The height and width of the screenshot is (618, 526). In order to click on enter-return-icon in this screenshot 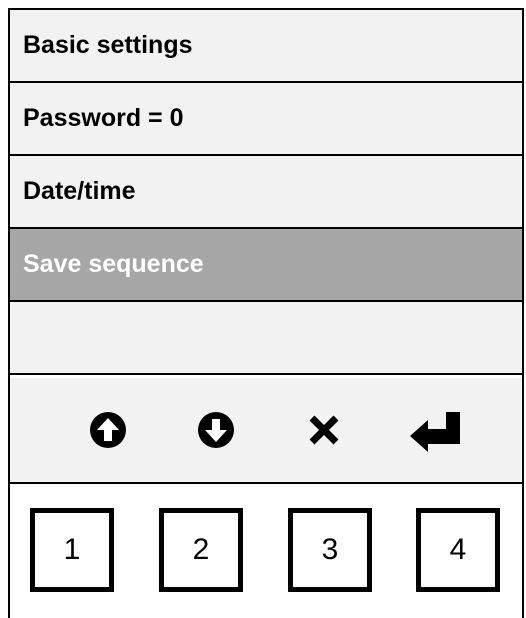, I will do `click(435, 432)`.